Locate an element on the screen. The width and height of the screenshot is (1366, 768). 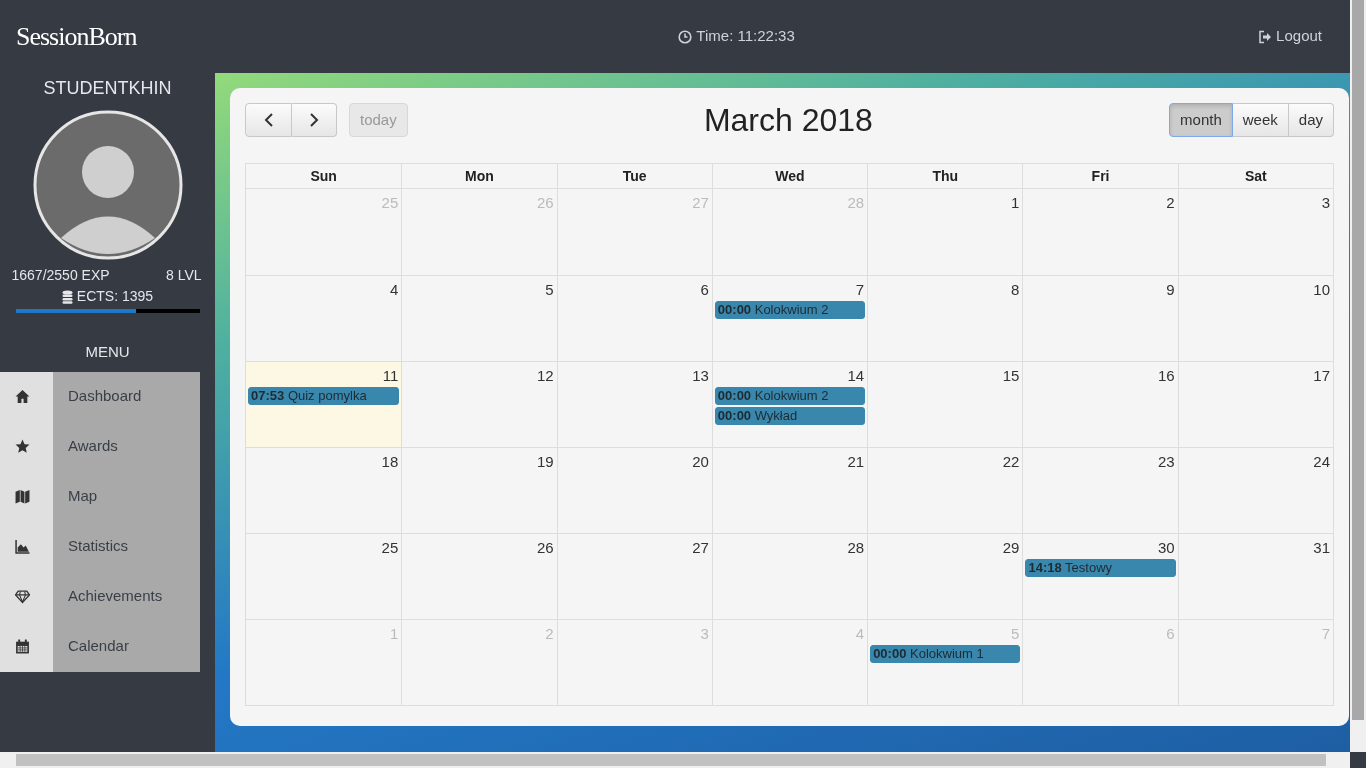
weekday-header: Sun is located at coordinates (323, 176).